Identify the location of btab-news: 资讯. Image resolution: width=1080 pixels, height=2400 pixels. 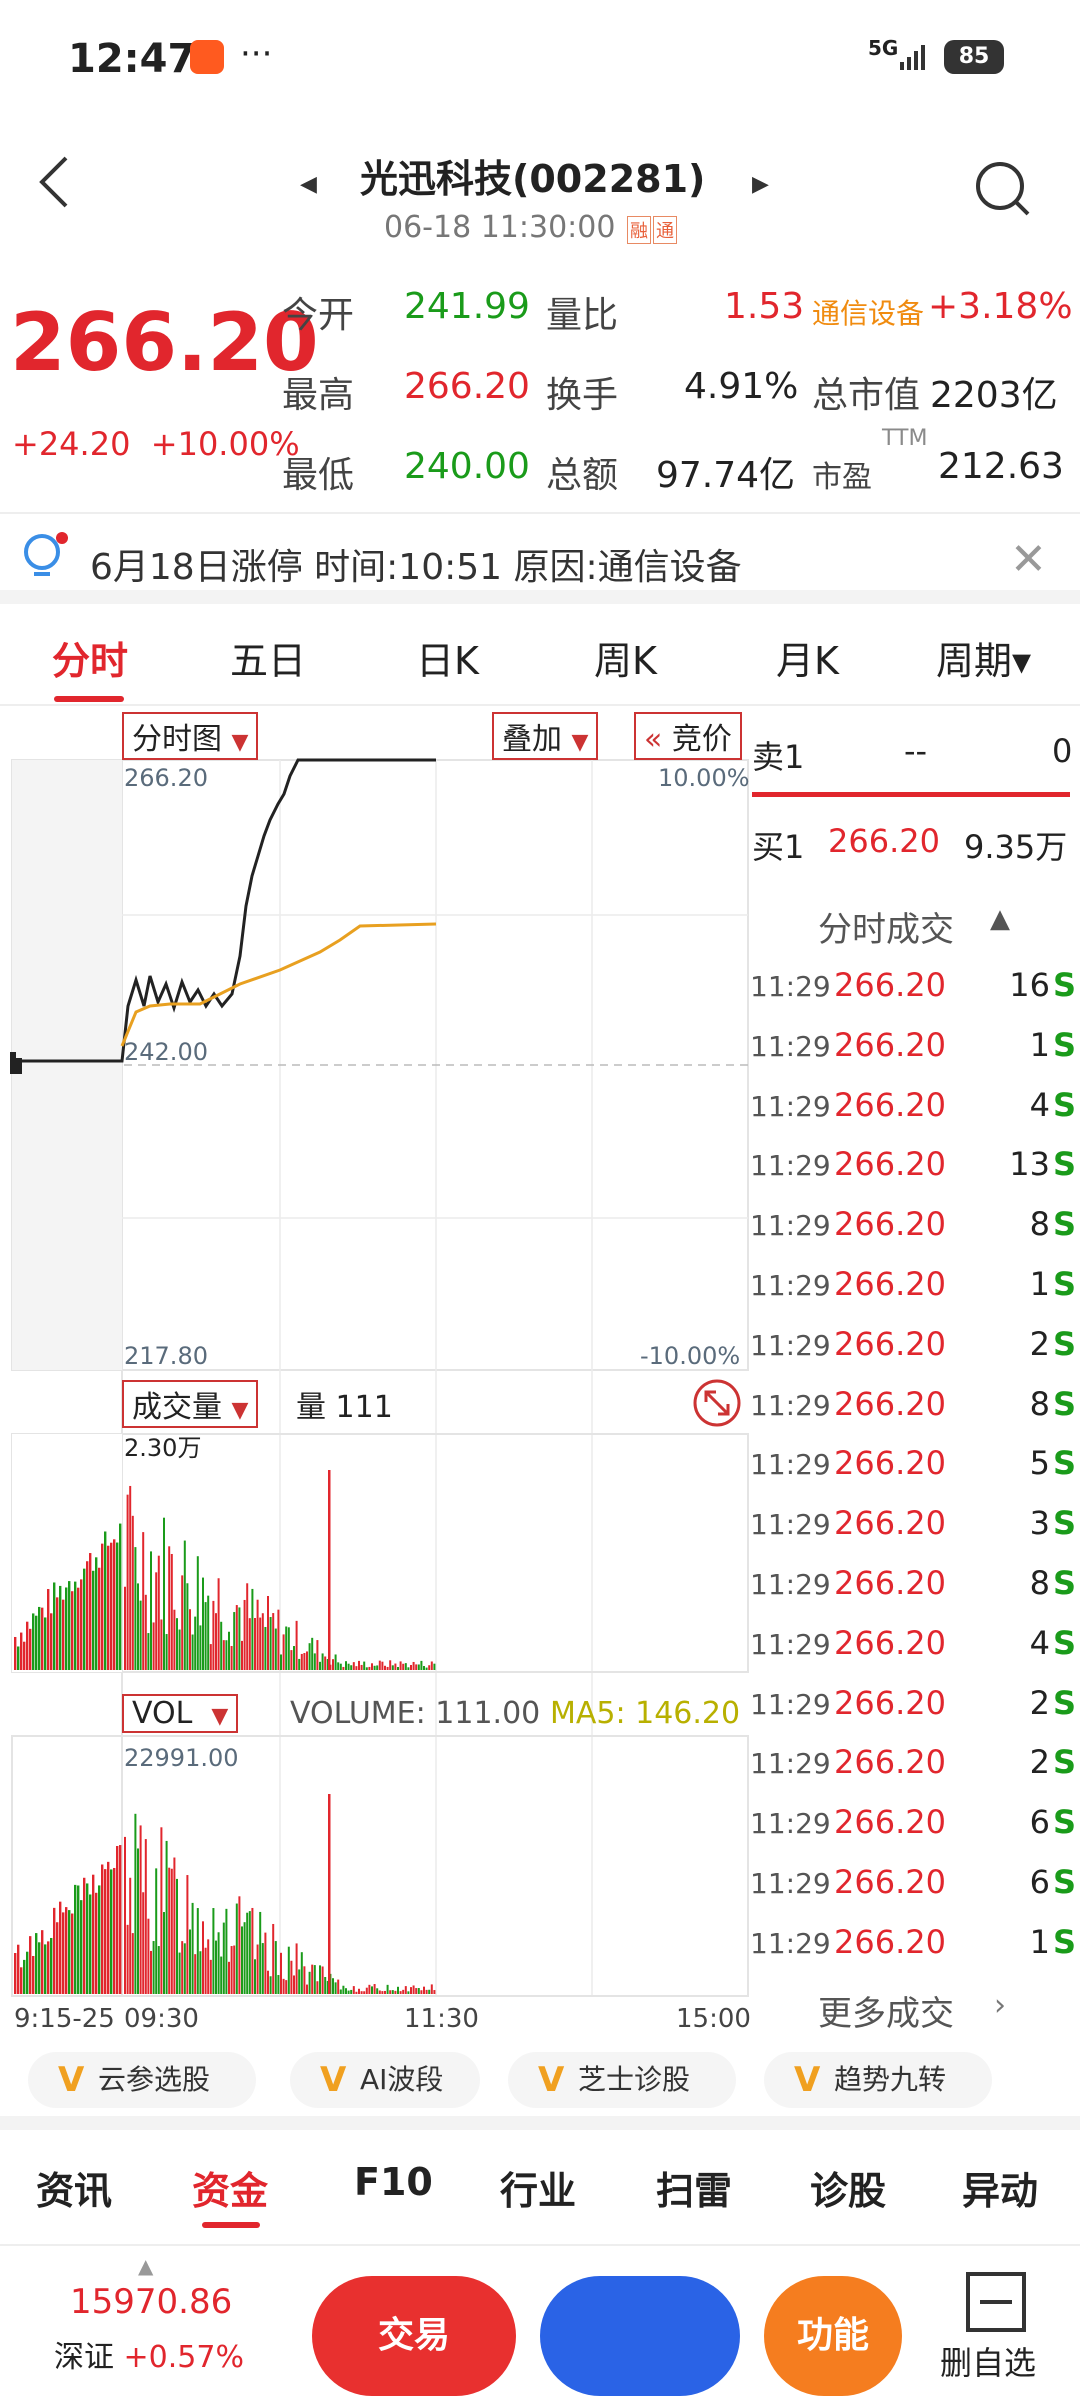
(74, 2187).